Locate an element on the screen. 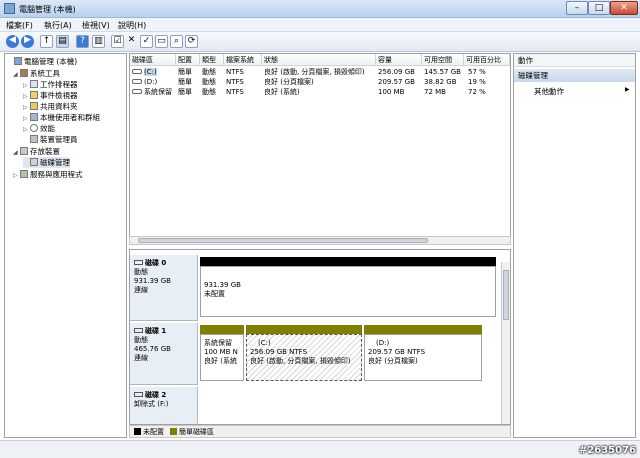 This screenshot has height=458, width=640. column-header-free-space: 可用空間 is located at coordinates (443, 60).